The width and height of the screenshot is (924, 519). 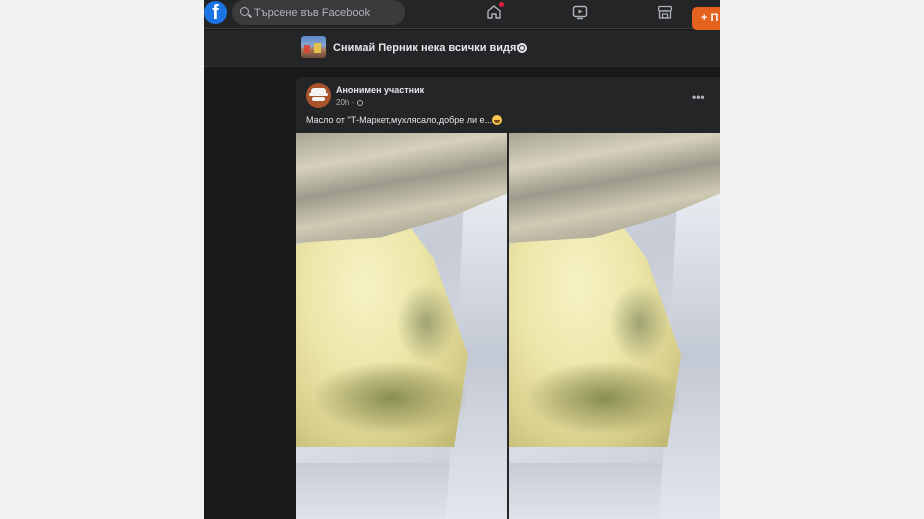 I want to click on search-icon, so click(x=244, y=11).